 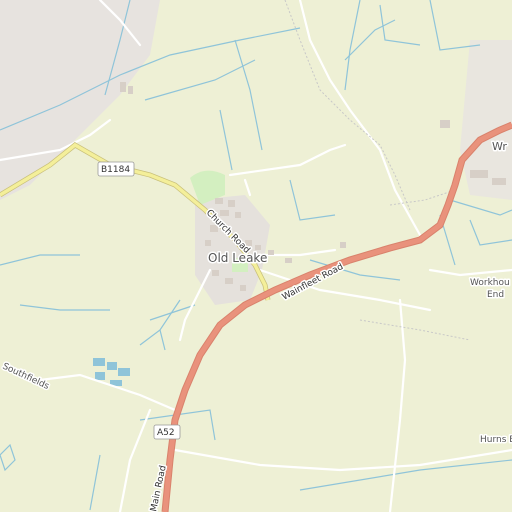 I want to click on place-label-wrangle: Wr, so click(x=500, y=147).